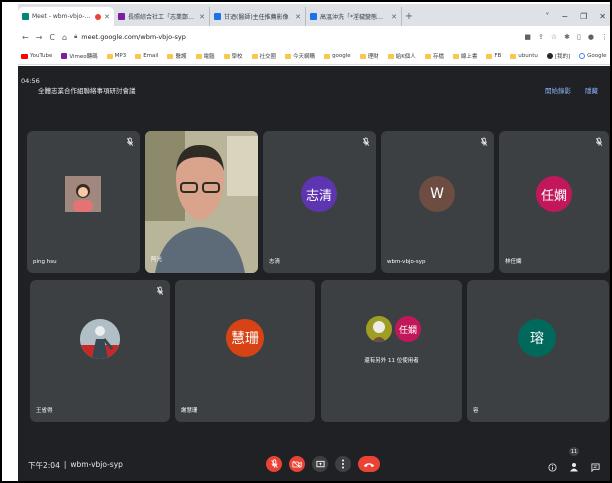 This screenshot has height=483, width=612. Describe the element at coordinates (604, 37) in the screenshot. I see `menu-kebab-icon: ⋮` at that location.